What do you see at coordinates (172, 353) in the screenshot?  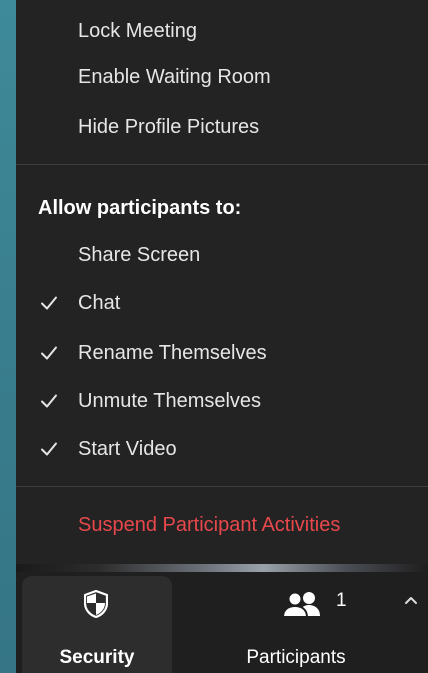 I see `menu-item-label: Rename Themselves` at bounding box center [172, 353].